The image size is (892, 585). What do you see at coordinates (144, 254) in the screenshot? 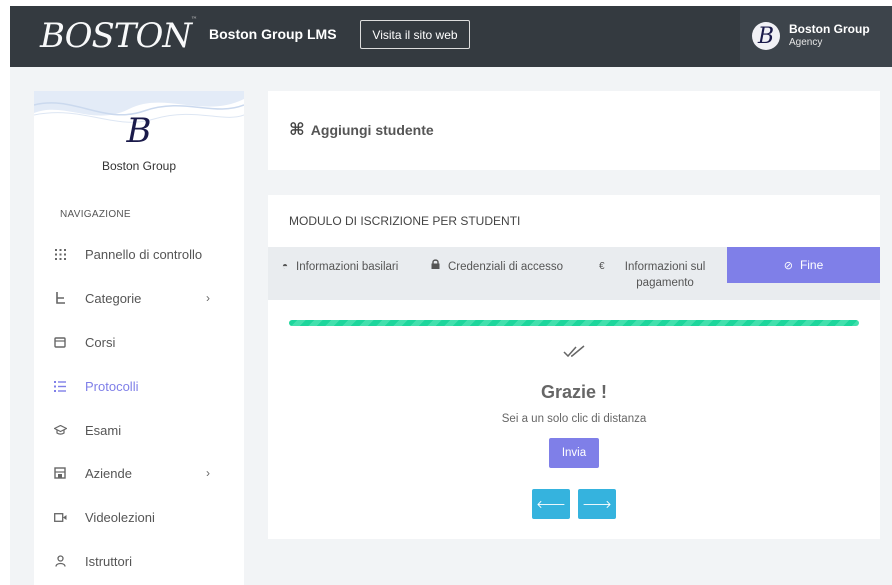
I see `sidebar-item-label: Pannello di controllo` at bounding box center [144, 254].